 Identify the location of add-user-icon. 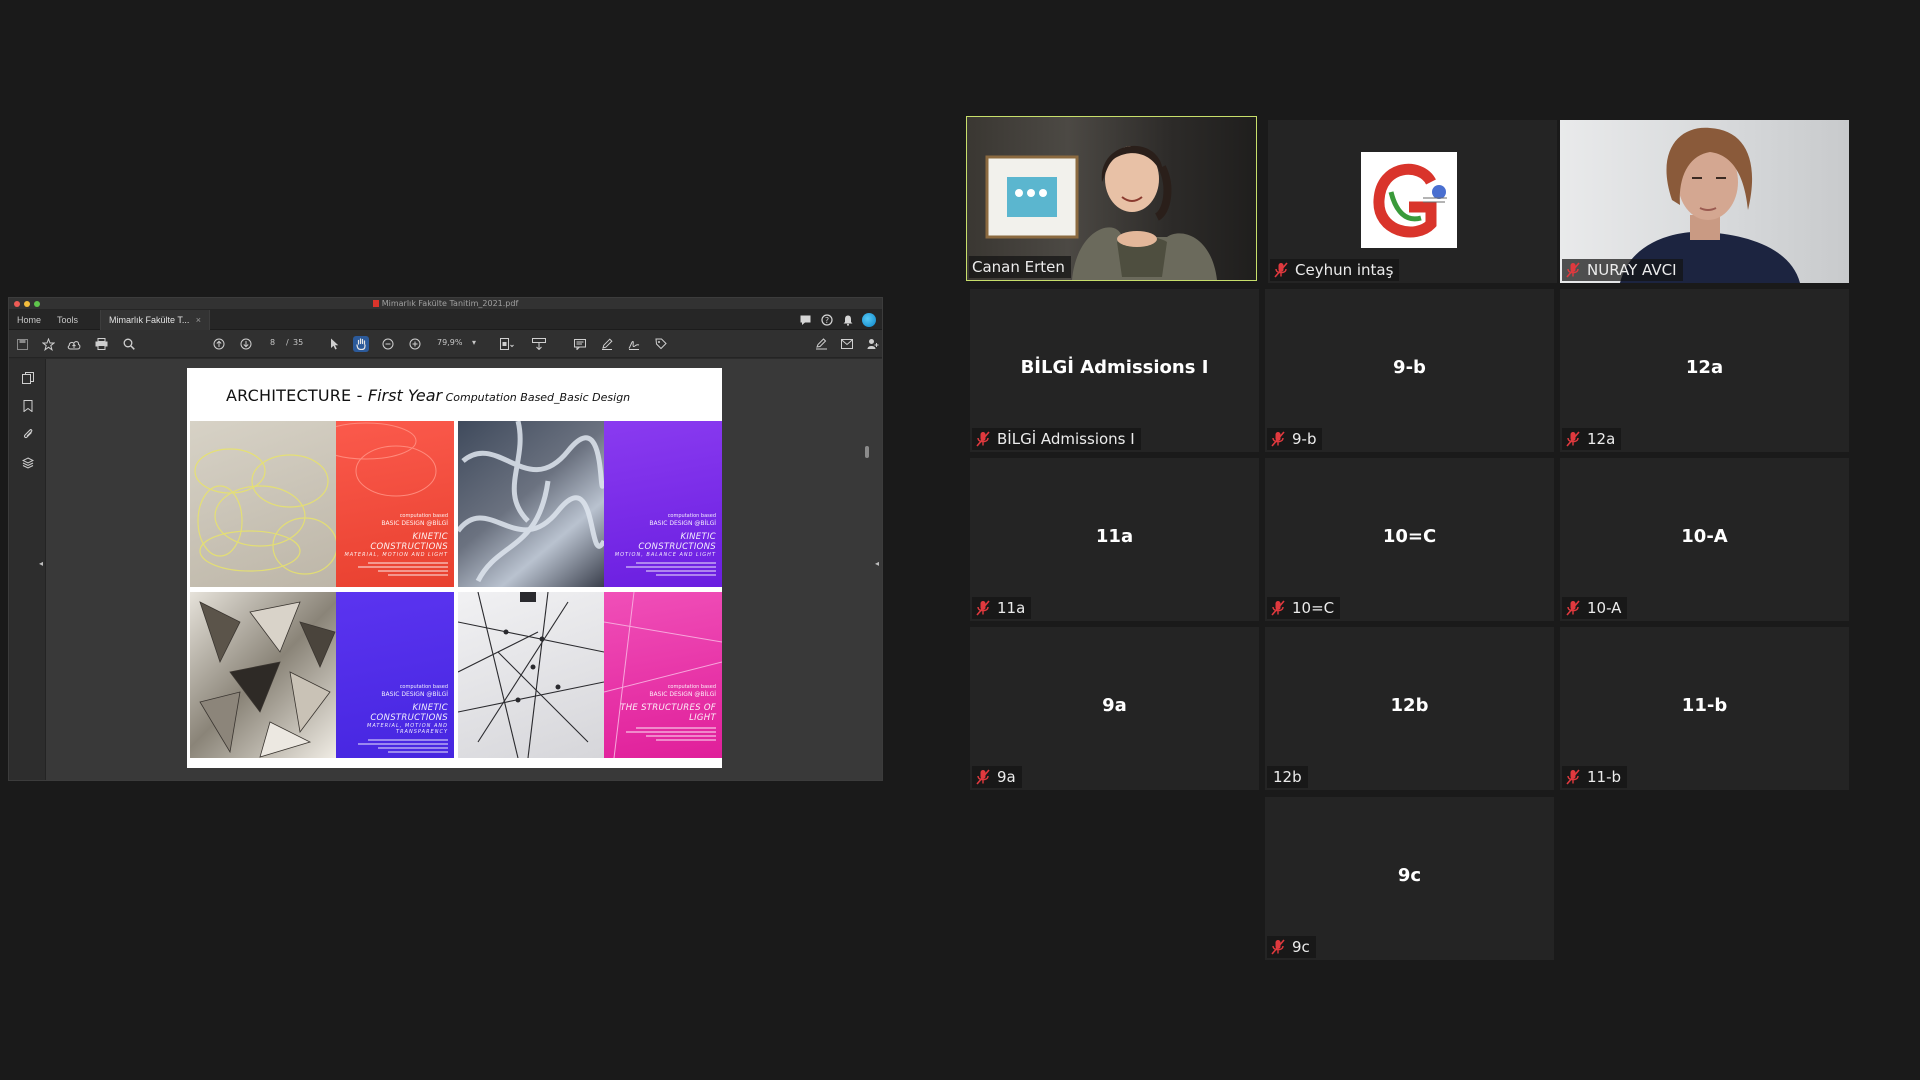
(873, 344).